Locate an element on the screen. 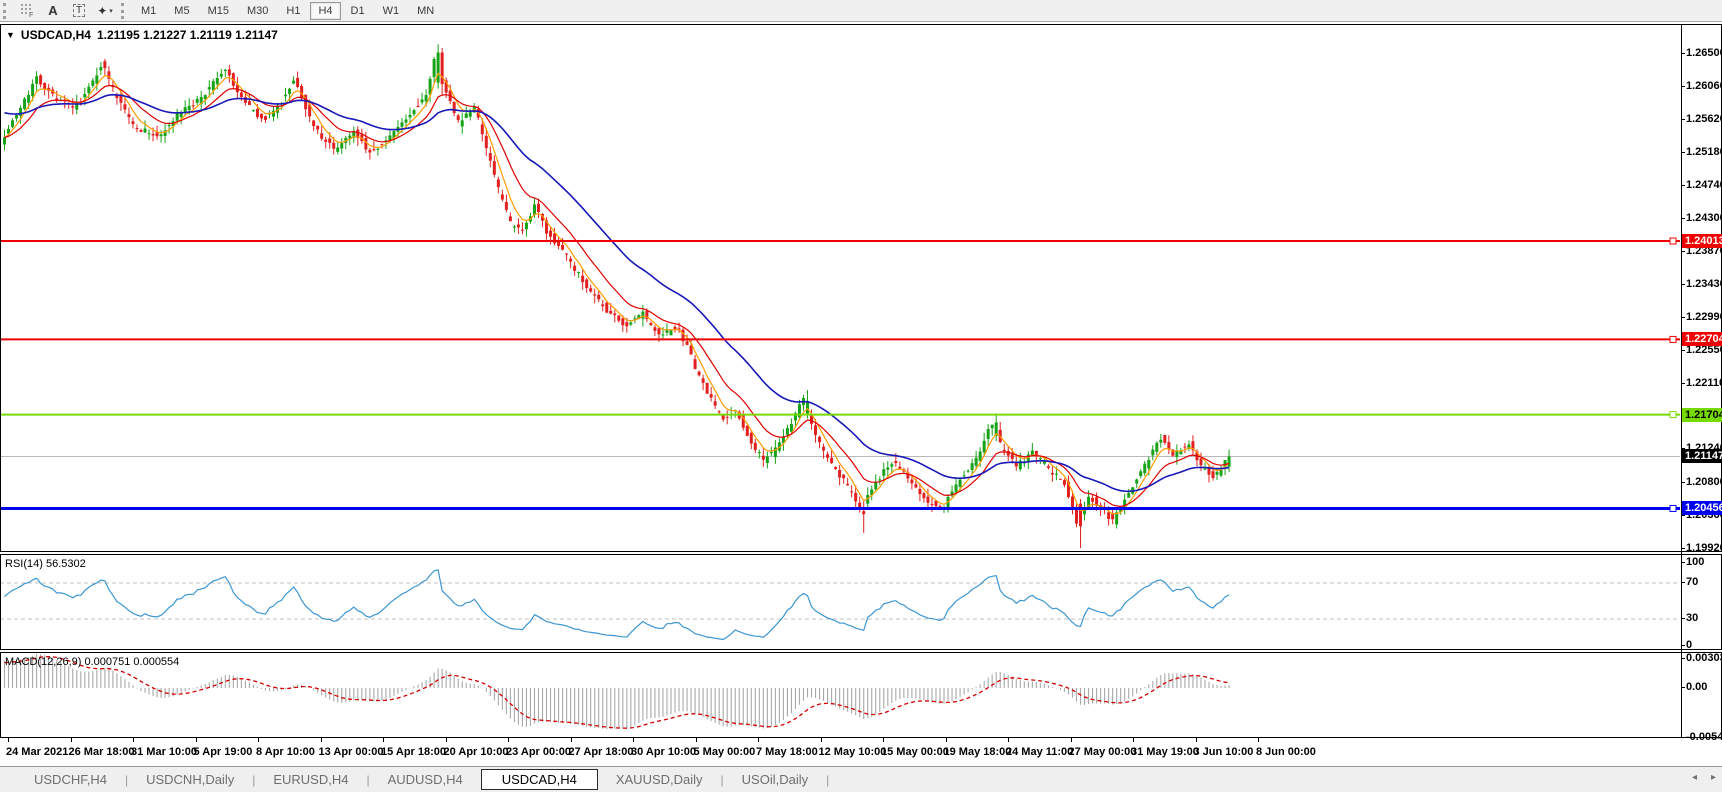 The width and height of the screenshot is (1722, 792). chart-tab-audusd-h4: AUDUSD,H4 is located at coordinates (425, 779).